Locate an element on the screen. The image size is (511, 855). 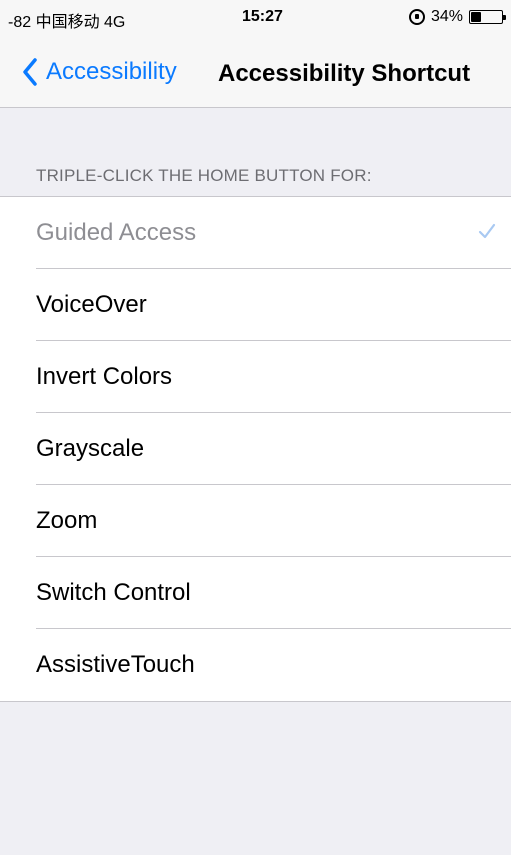
option-label: Zoom is located at coordinates (67, 520).